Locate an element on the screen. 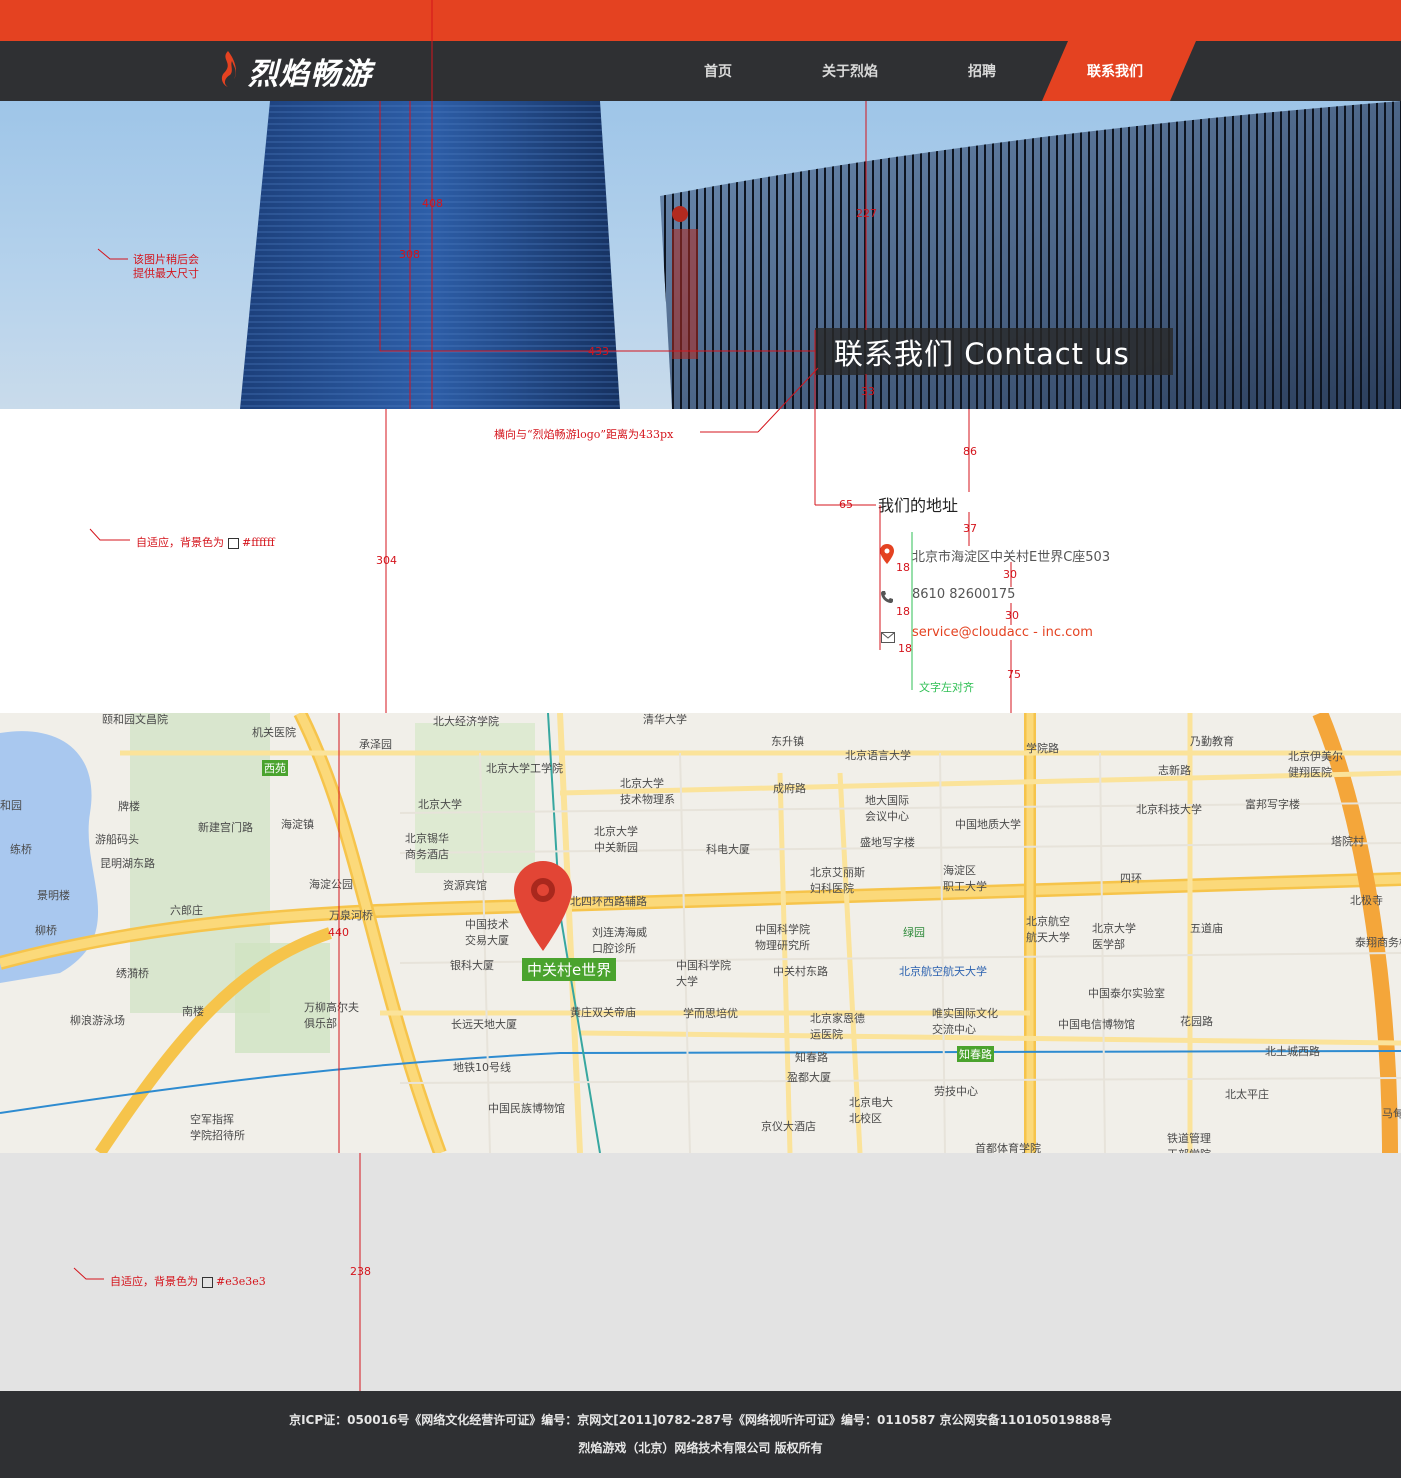 This screenshot has width=1401, height=1478. measure-label: 304 is located at coordinates (386, 560).